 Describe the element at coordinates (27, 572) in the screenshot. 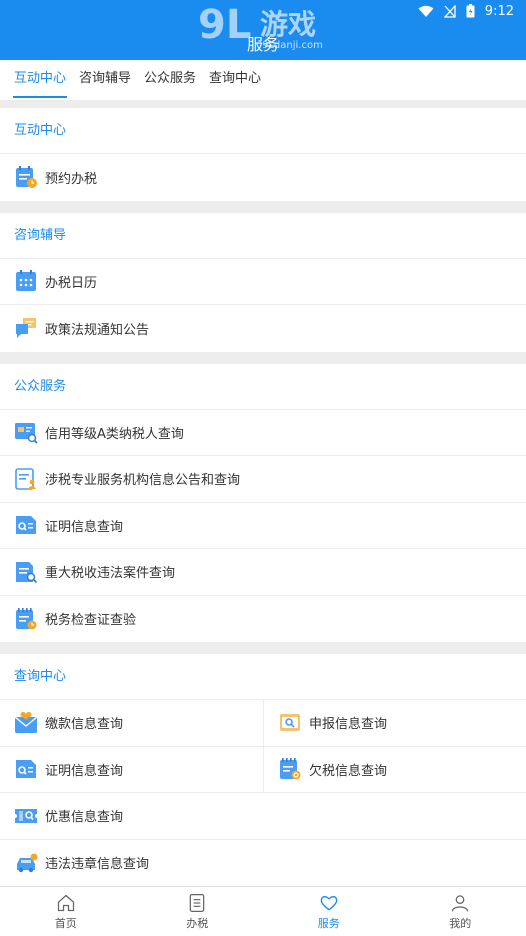

I see `document-search-icon` at that location.